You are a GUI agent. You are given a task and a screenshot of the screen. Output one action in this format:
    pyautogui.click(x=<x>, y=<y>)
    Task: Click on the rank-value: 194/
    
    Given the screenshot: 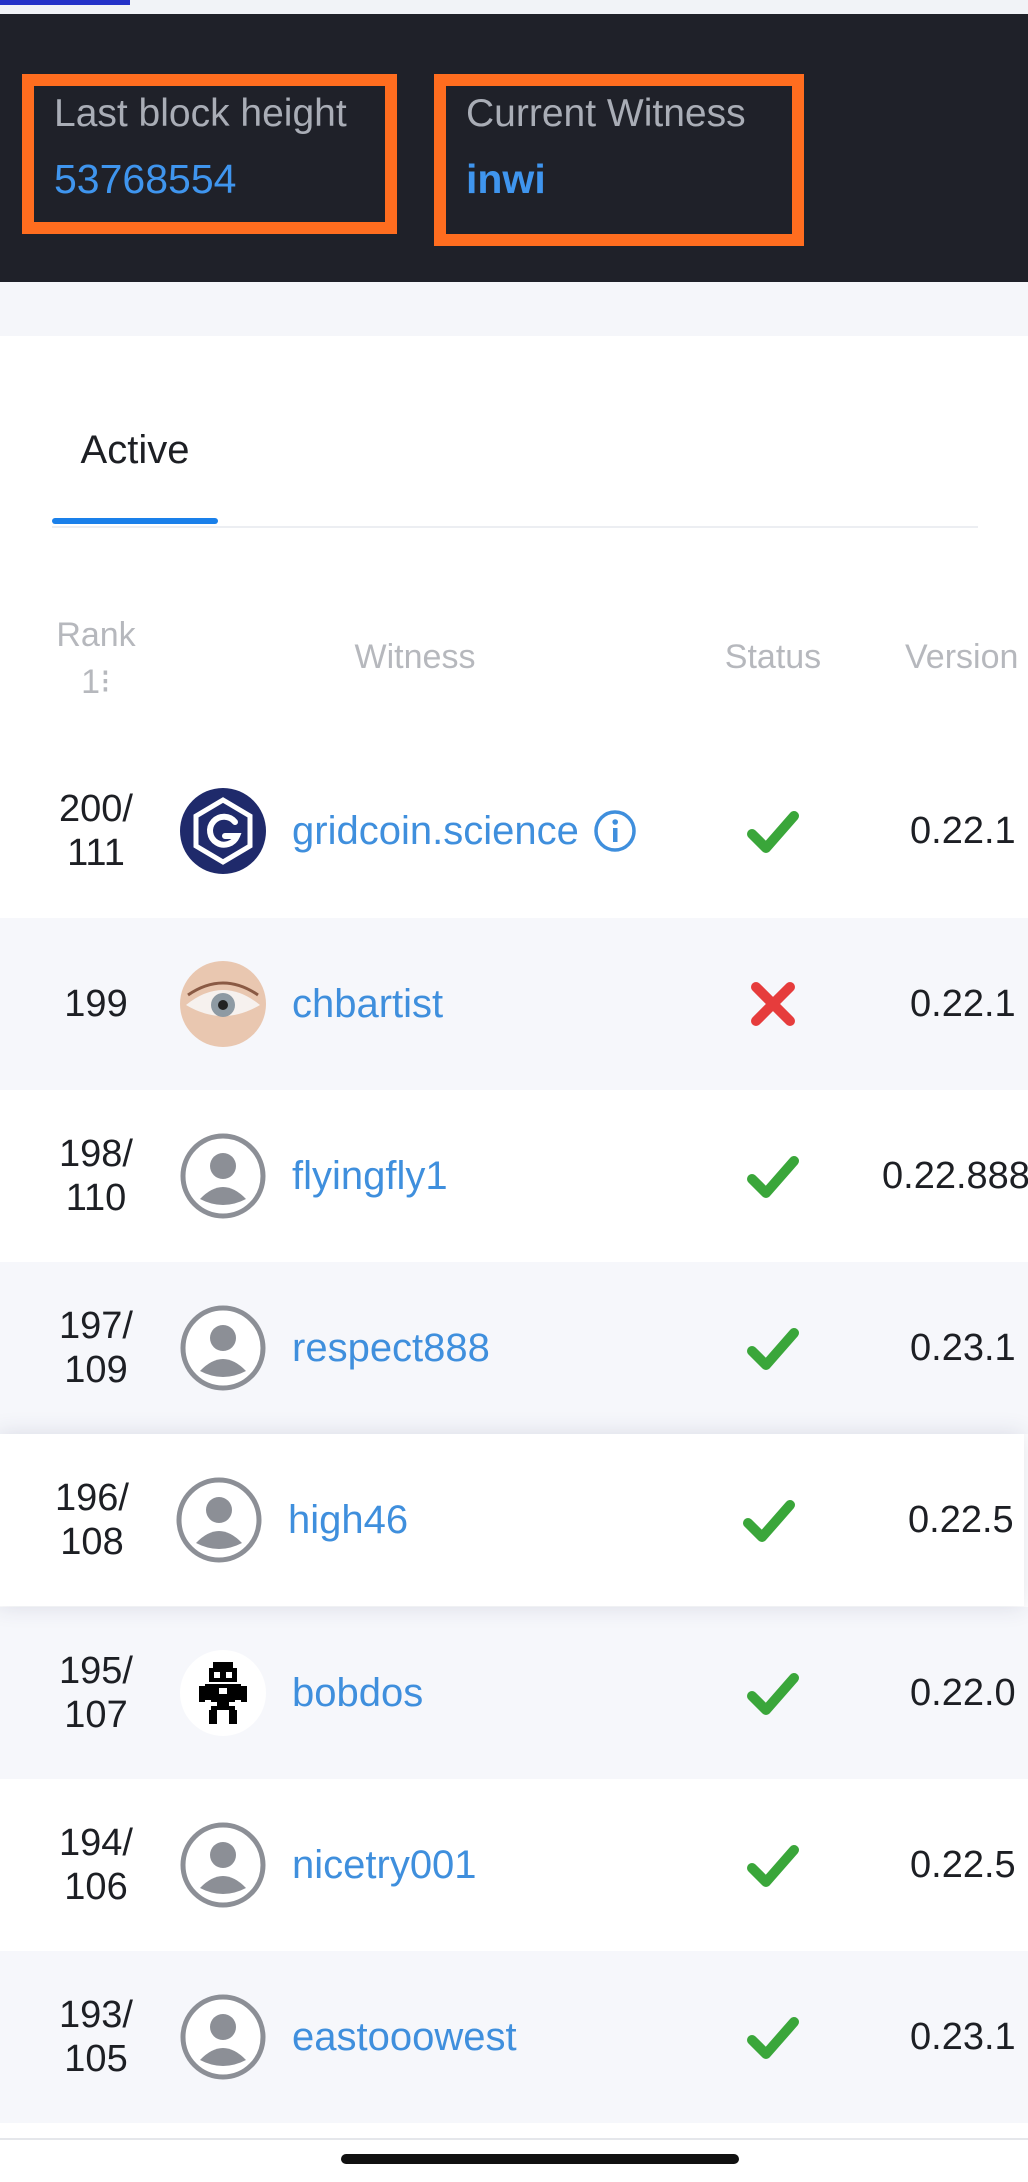 What is the action you would take?
    pyautogui.click(x=96, y=1842)
    